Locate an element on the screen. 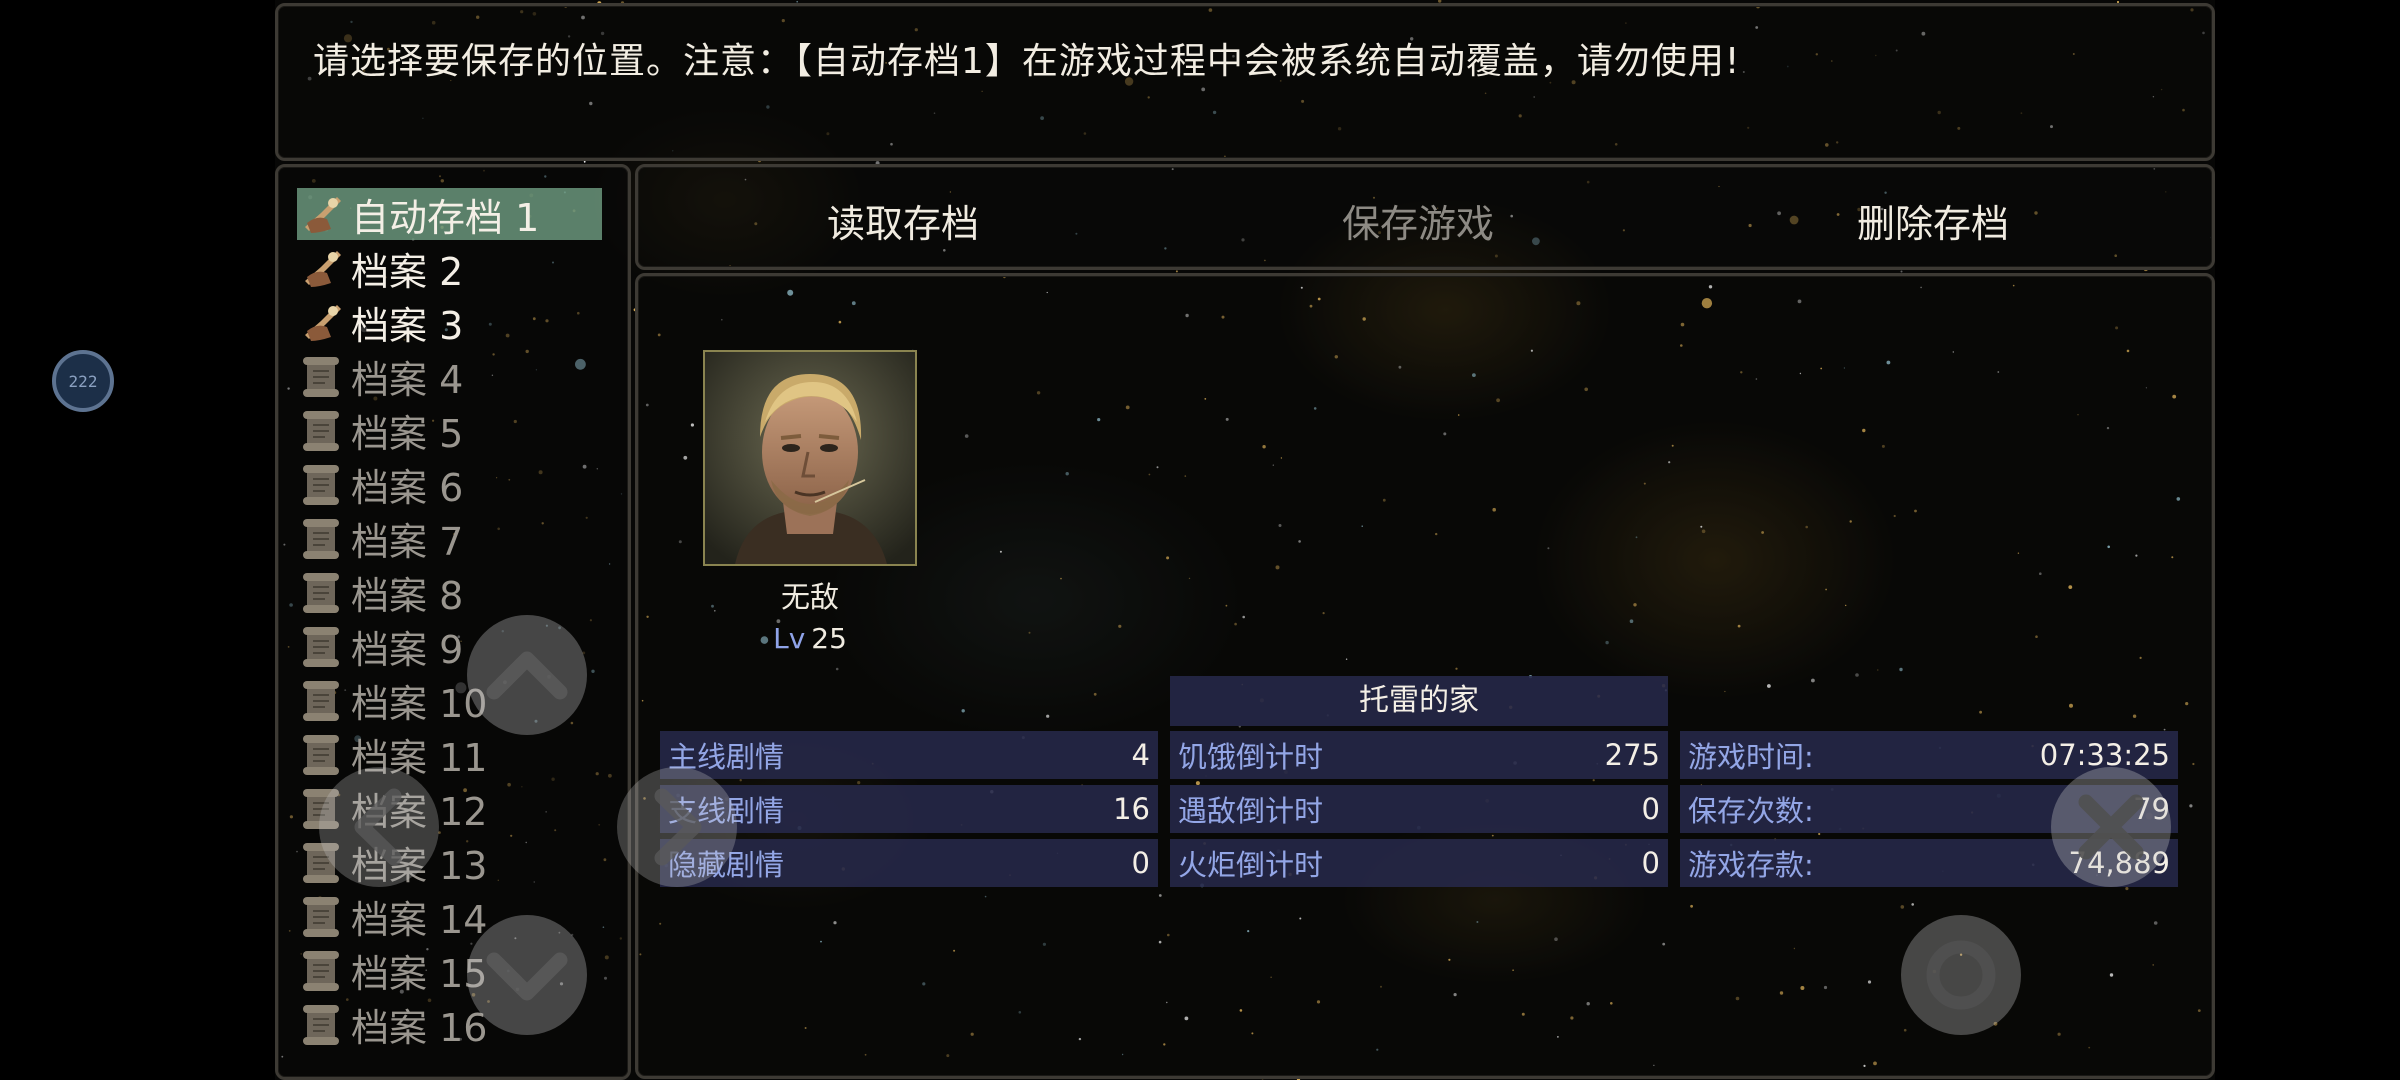 This screenshot has width=2400, height=1080. stat-encounter: 遇敌倒计时 0 is located at coordinates (1419, 809).